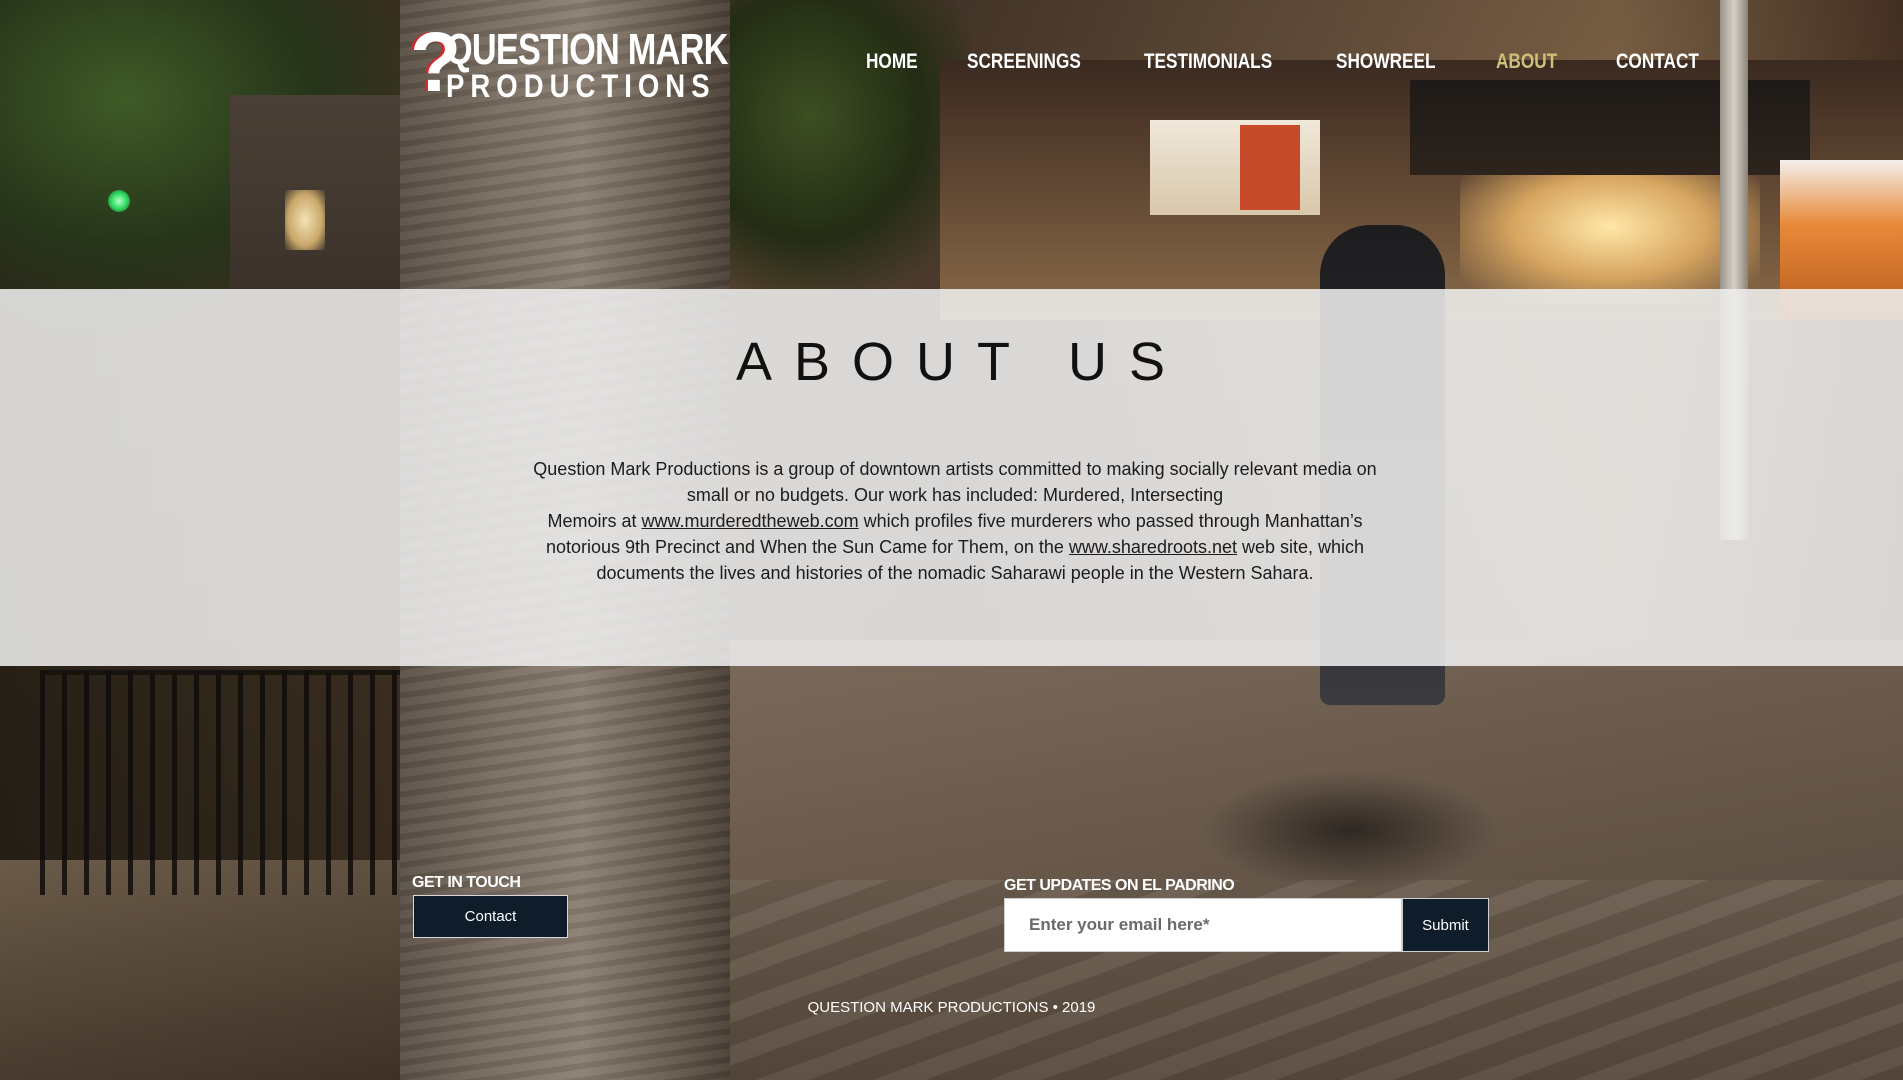 Image resolution: width=1903 pixels, height=1080 pixels. What do you see at coordinates (750, 521) in the screenshot?
I see `murderedtheweb-link: www.murderedtheweb.com` at bounding box center [750, 521].